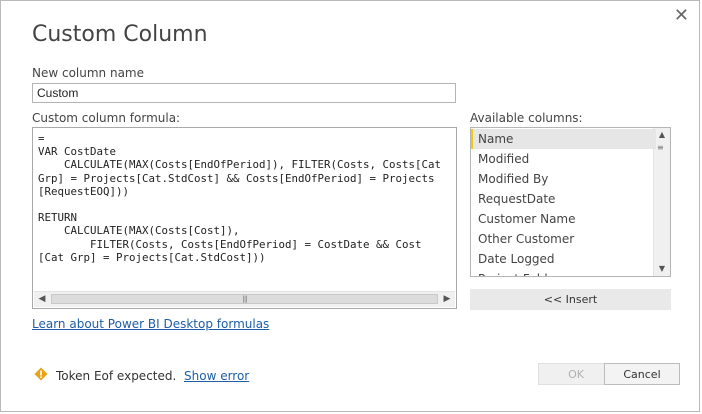 The height and width of the screenshot is (414, 702). Describe the element at coordinates (150, 324) in the screenshot. I see `learn-formulas-link: Learn about Power BI Desktop formulas` at that location.